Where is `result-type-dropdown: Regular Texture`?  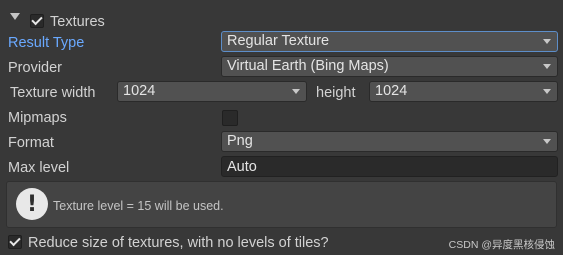
result-type-dropdown: Regular Texture is located at coordinates (389, 41).